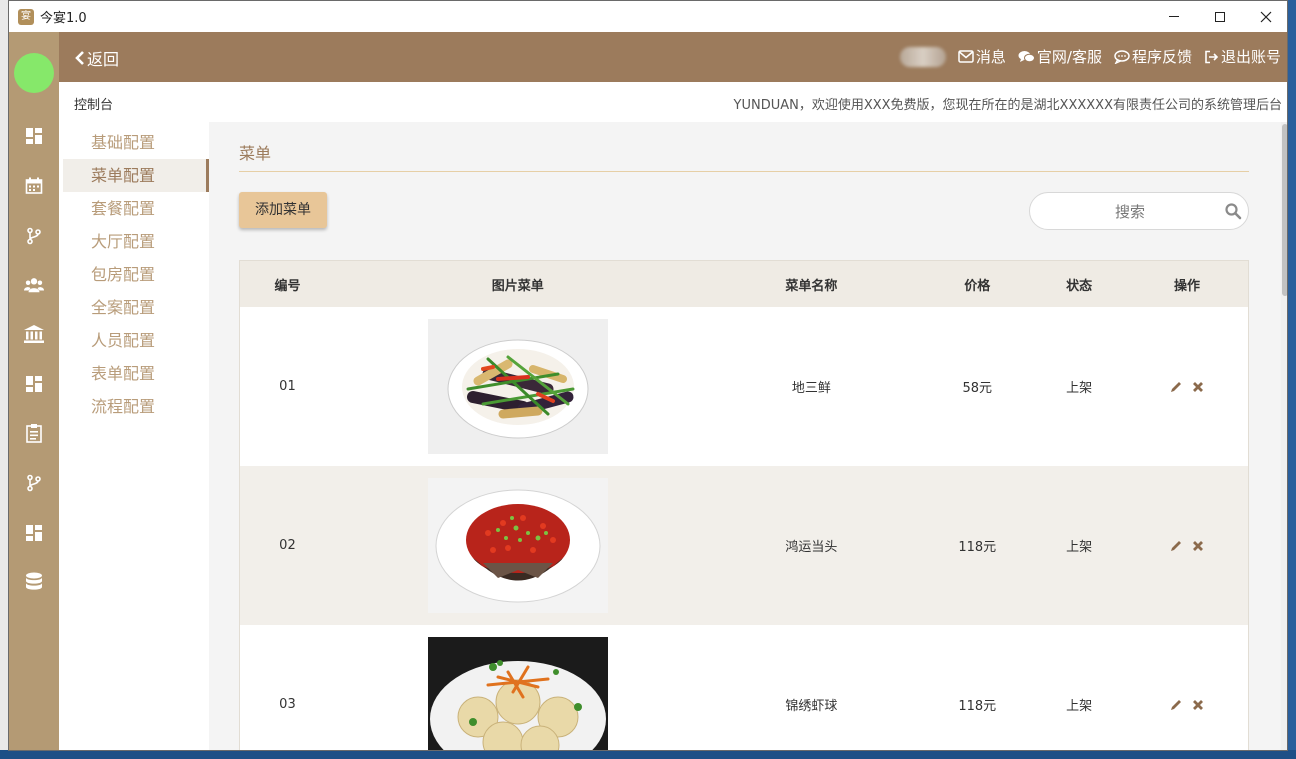  I want to click on submenu-item-form: 表单配置, so click(136, 373).